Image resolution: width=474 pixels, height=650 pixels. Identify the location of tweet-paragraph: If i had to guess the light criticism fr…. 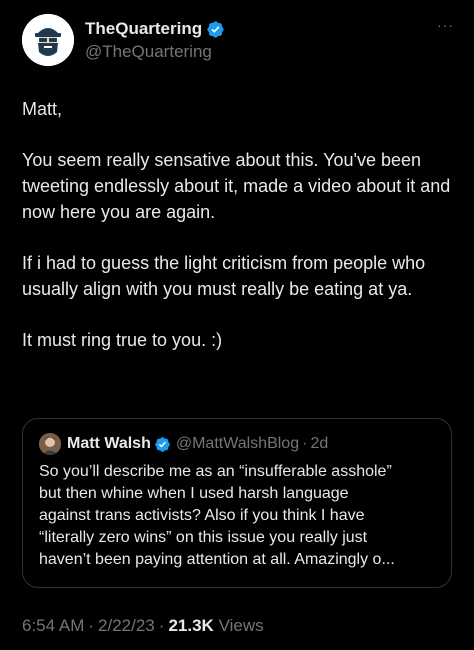
(226, 276).